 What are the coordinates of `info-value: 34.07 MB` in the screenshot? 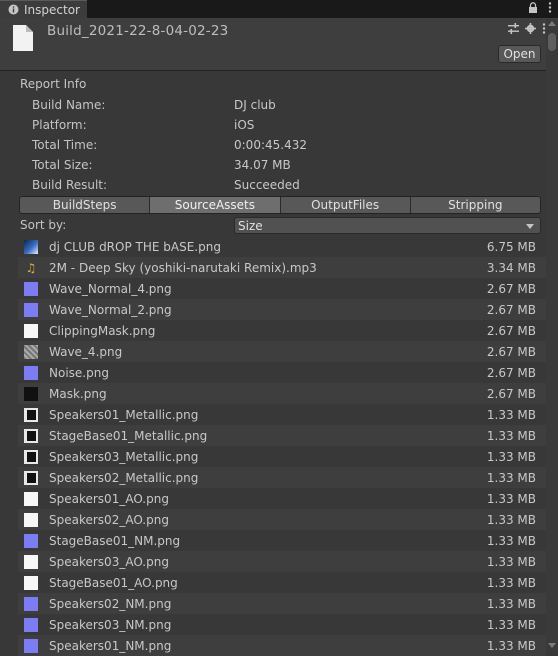 It's located at (262, 165).